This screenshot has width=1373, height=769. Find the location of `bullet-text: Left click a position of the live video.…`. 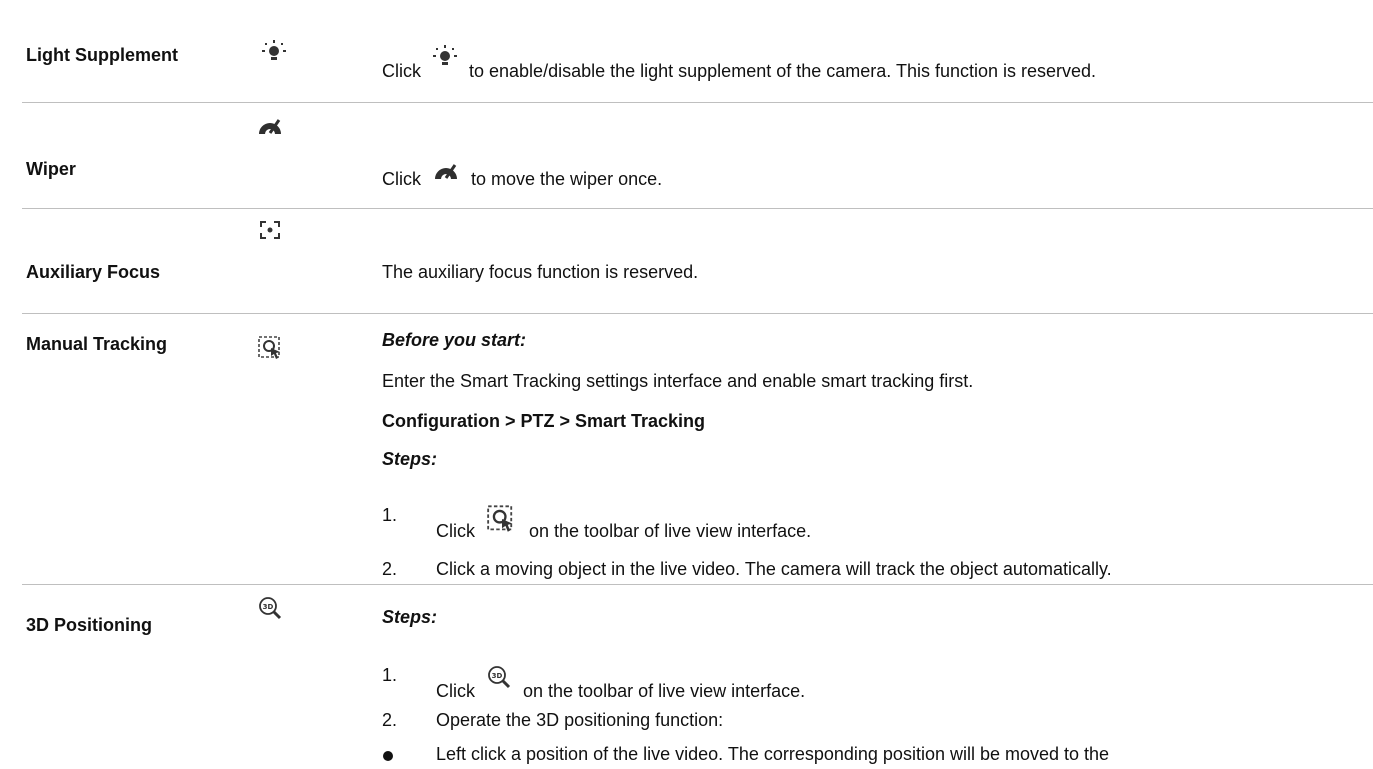

bullet-text: Left click a position of the live video.… is located at coordinates (773, 754).